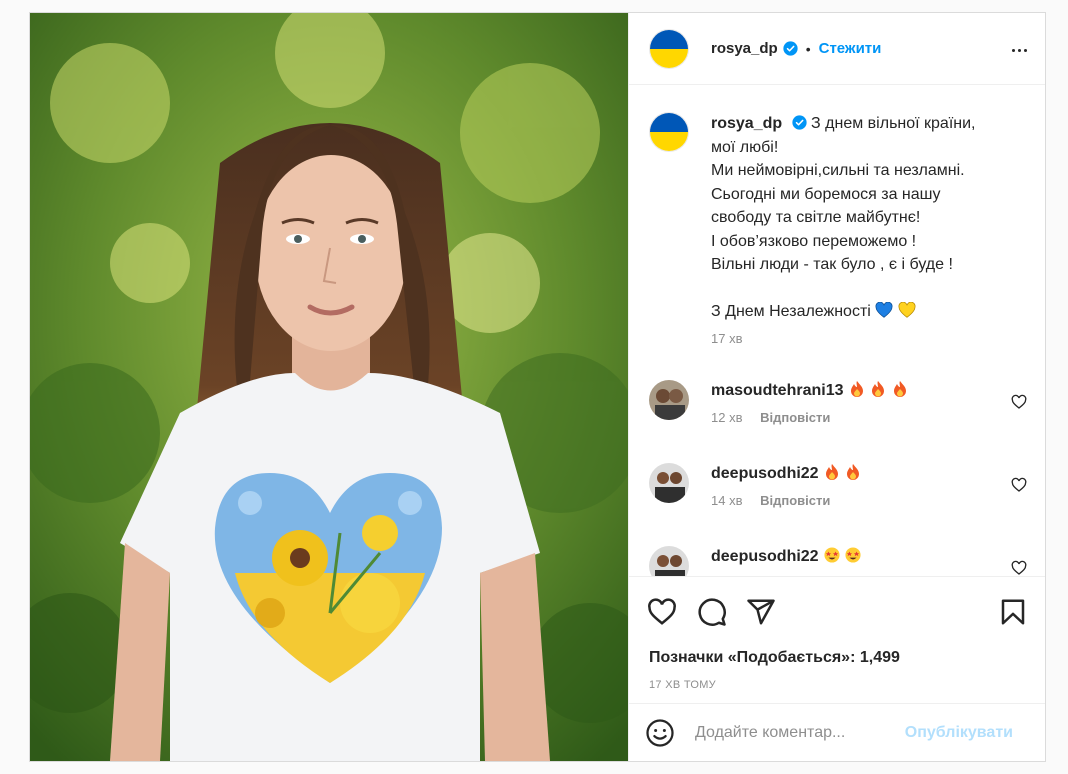 Image resolution: width=1068 pixels, height=774 pixels. What do you see at coordinates (907, 309) in the screenshot?
I see `yellow-heart-icon` at bounding box center [907, 309].